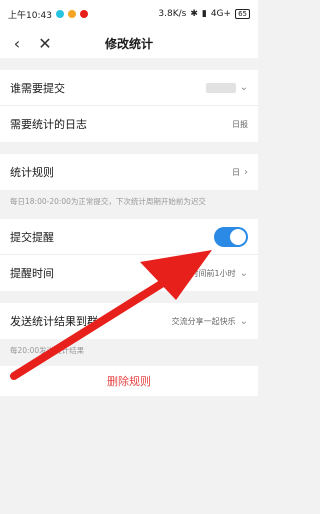  What do you see at coordinates (30, 15) in the screenshot?
I see `clock: 上午10:43` at bounding box center [30, 15].